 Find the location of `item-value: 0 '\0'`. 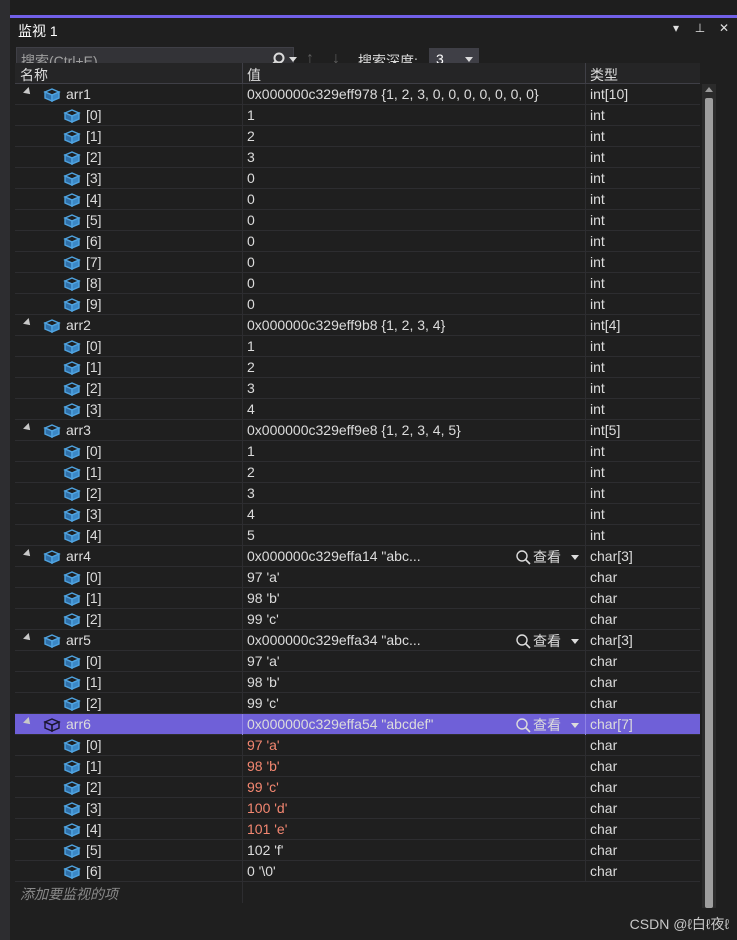

item-value: 0 '\0' is located at coordinates (417, 871).